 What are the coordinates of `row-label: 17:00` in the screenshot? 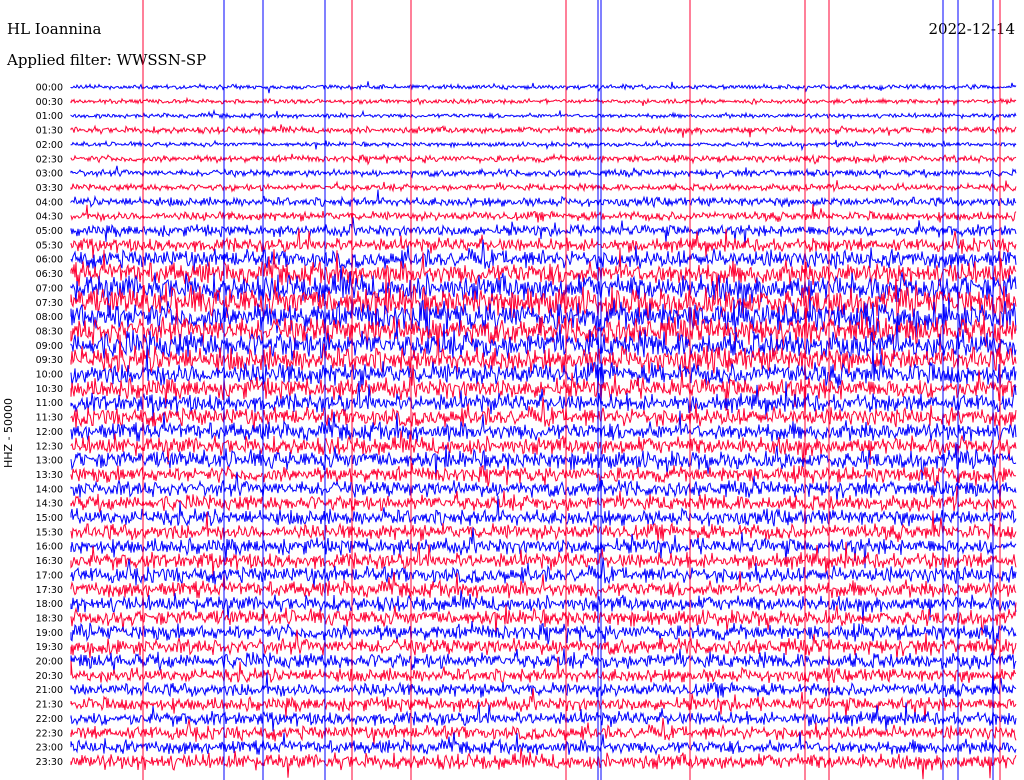 It's located at (49, 575).